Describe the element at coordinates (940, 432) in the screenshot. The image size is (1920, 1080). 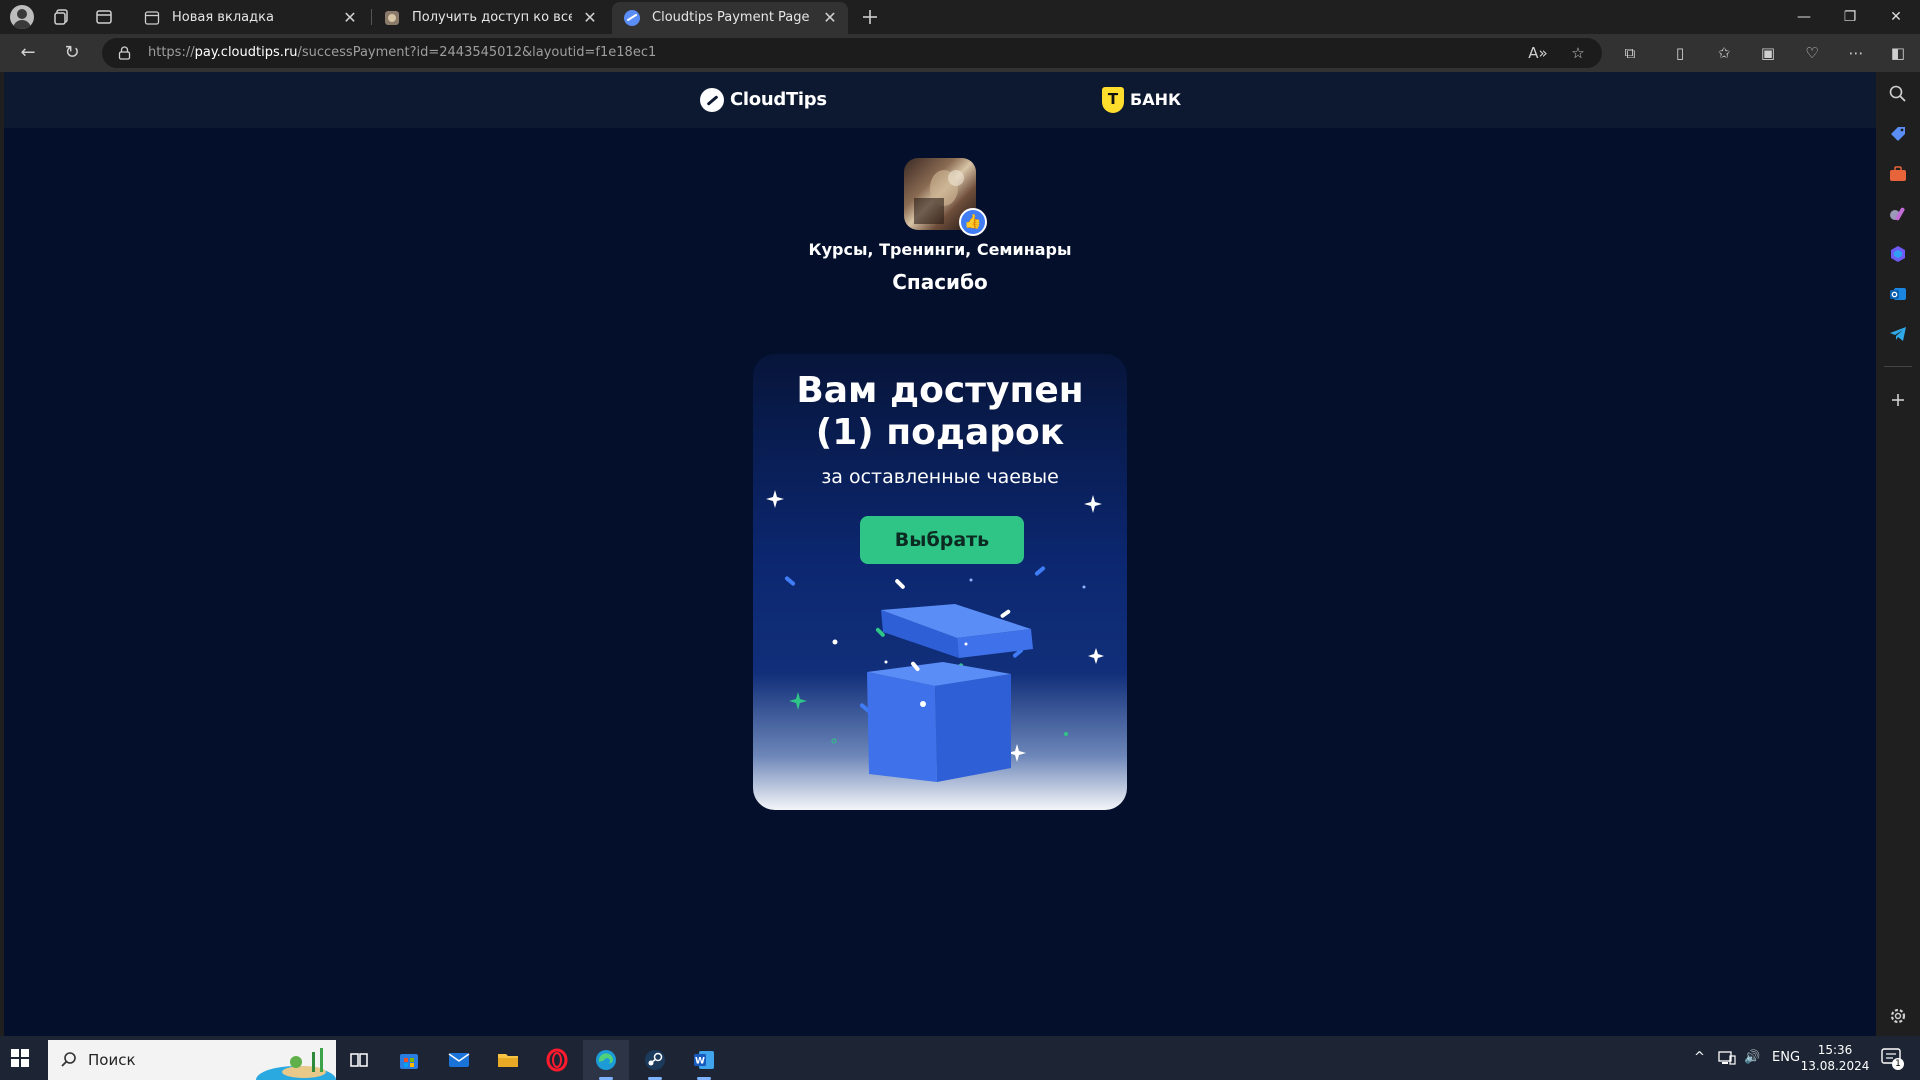
I see `gift-title-line2: (1) подарок` at that location.